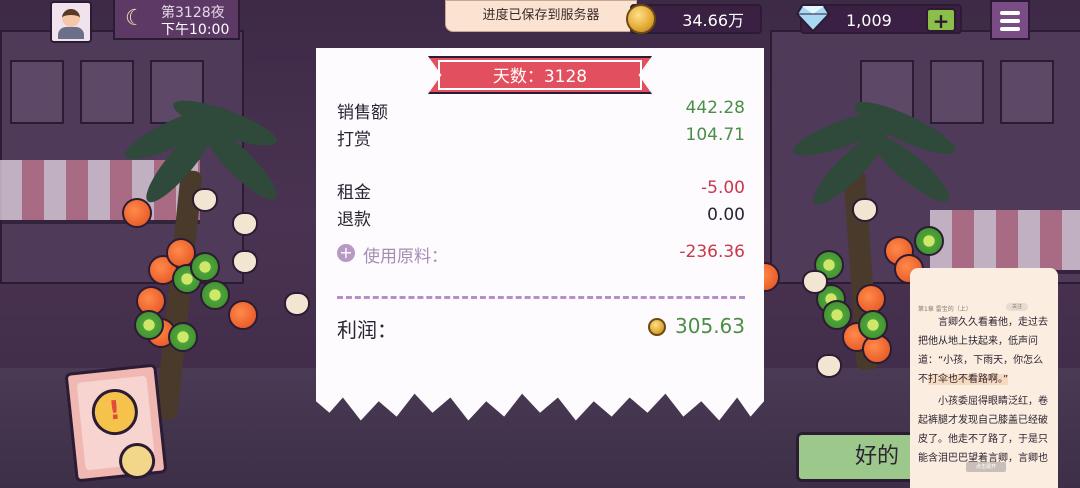 The width and height of the screenshot is (1080, 488). Describe the element at coordinates (71, 33) in the screenshot. I see `avatar-body` at that location.